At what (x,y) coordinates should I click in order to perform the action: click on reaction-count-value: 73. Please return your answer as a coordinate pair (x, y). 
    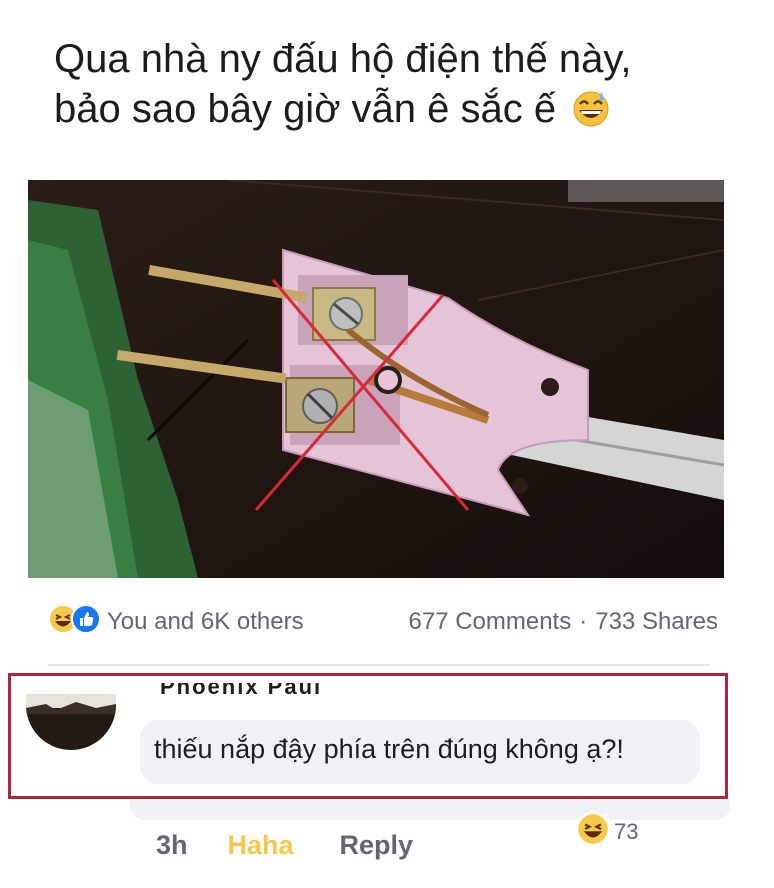
    Looking at the image, I should click on (626, 831).